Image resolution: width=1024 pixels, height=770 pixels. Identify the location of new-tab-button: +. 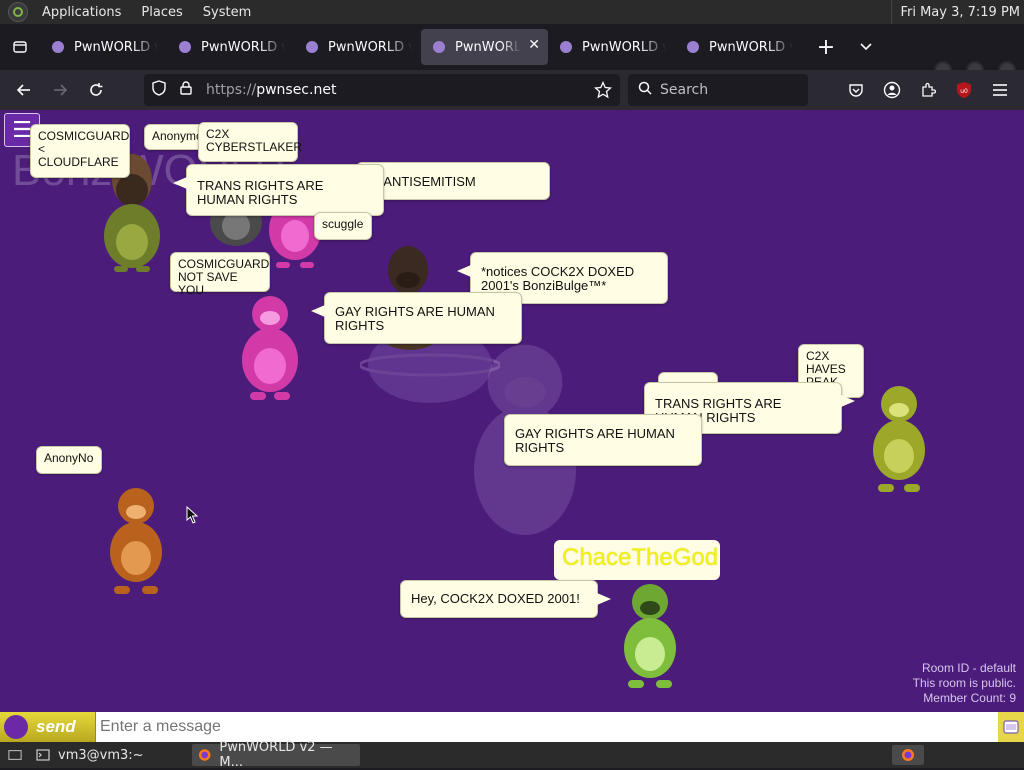
(826, 47).